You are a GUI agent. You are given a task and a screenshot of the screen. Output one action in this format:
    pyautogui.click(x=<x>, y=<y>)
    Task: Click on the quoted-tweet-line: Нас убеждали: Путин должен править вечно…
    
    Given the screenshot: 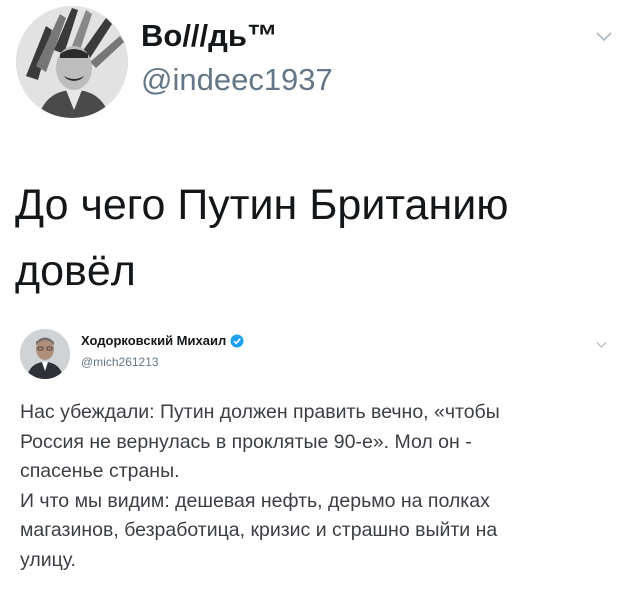 What is the action you would take?
    pyautogui.click(x=260, y=412)
    